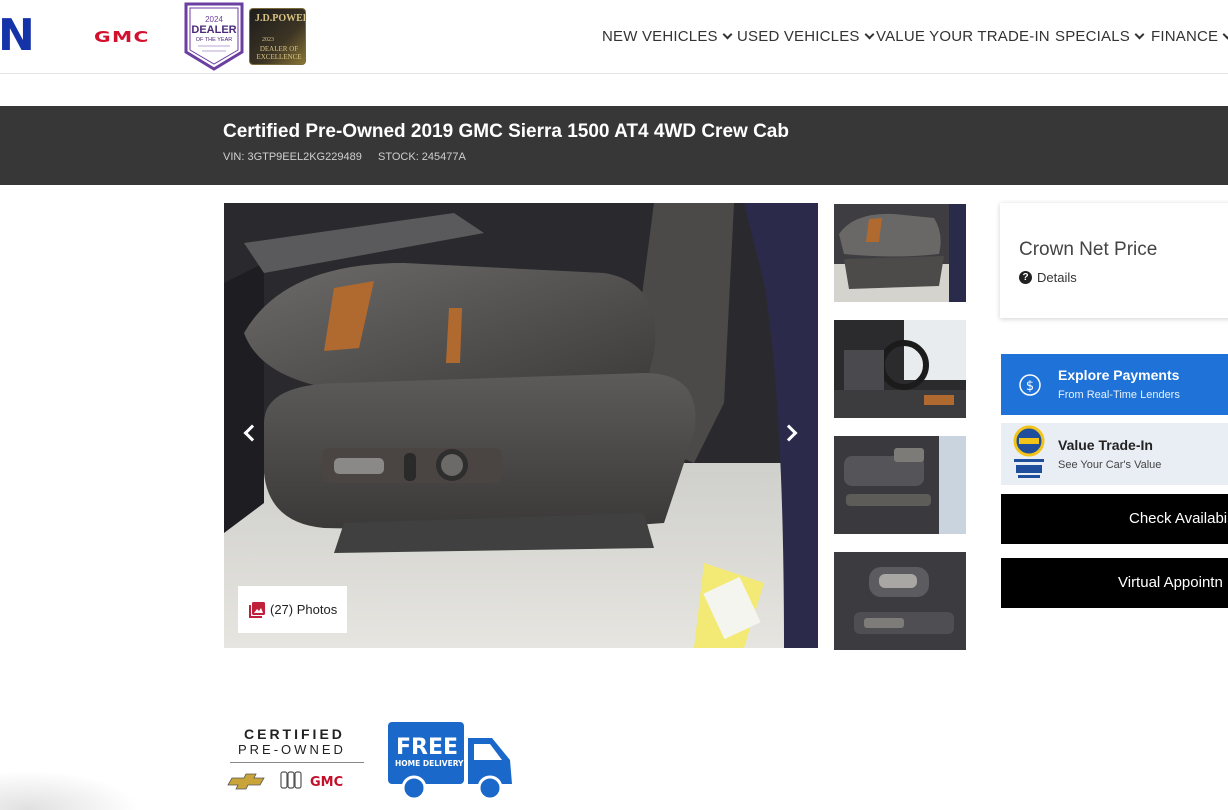 This screenshot has width=1228, height=810. Describe the element at coordinates (1114, 519) in the screenshot. I see `check-availability-button: Check Availabi` at that location.